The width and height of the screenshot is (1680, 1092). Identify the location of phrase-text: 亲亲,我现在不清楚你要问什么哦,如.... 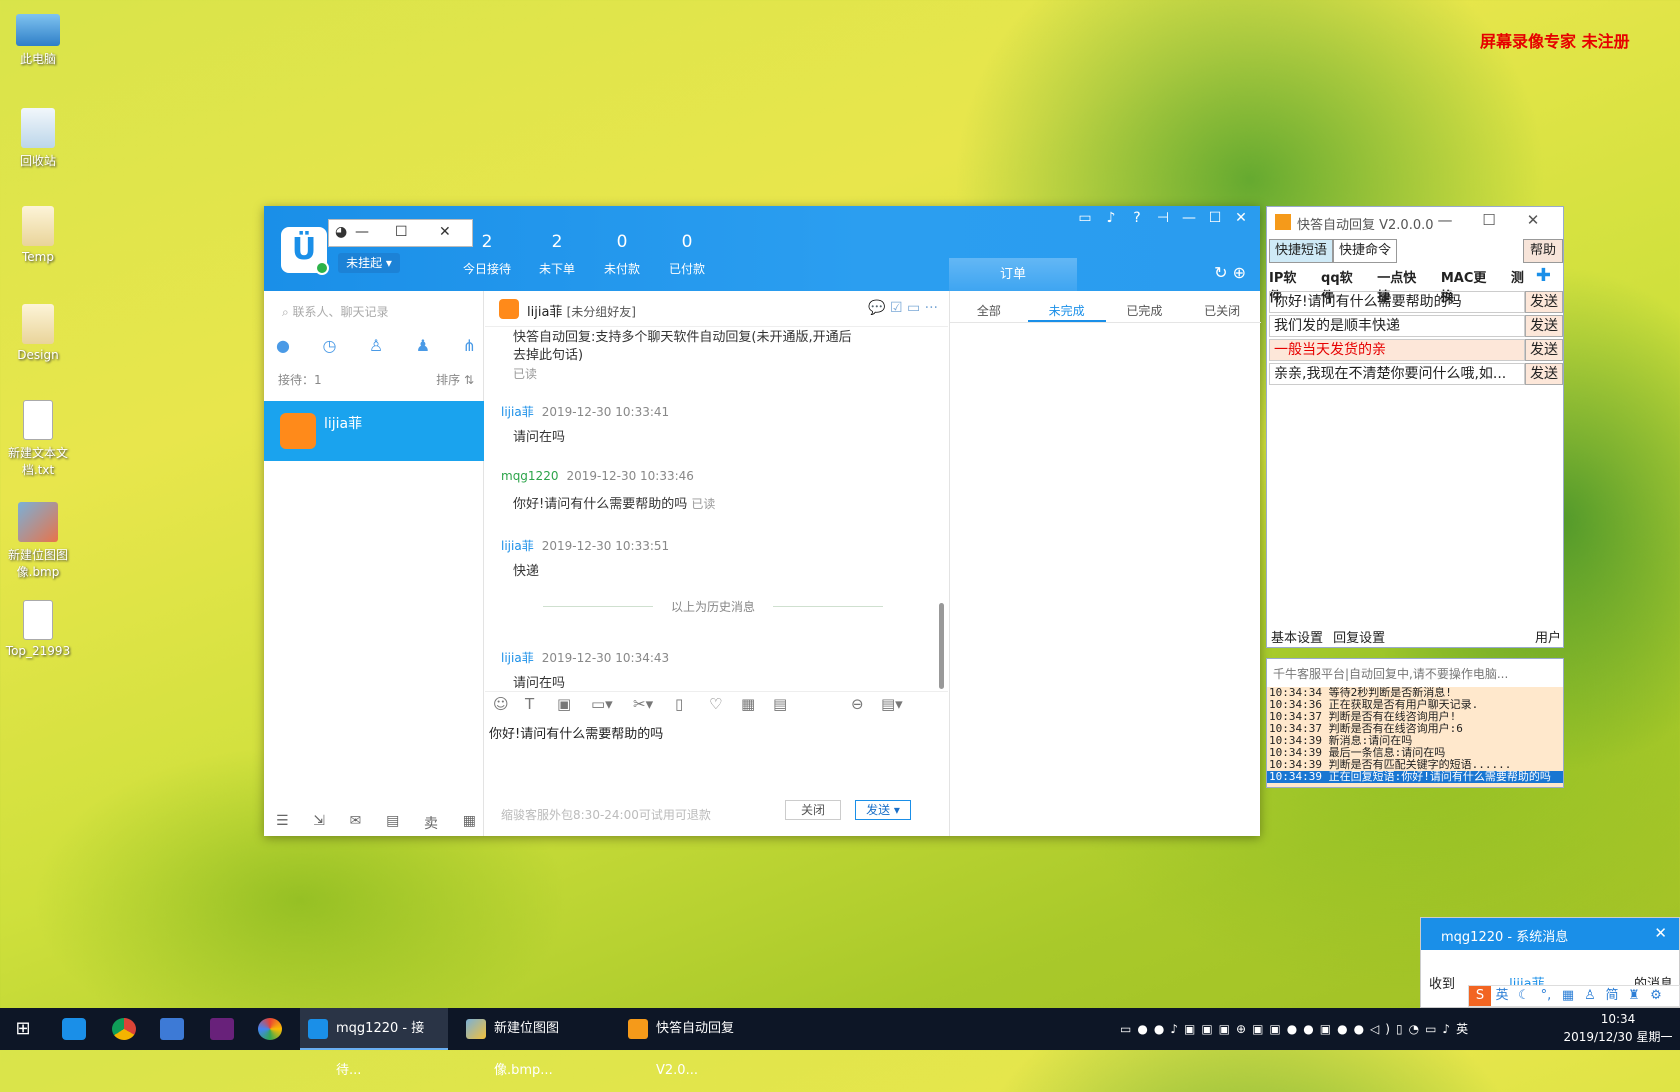
(1397, 374).